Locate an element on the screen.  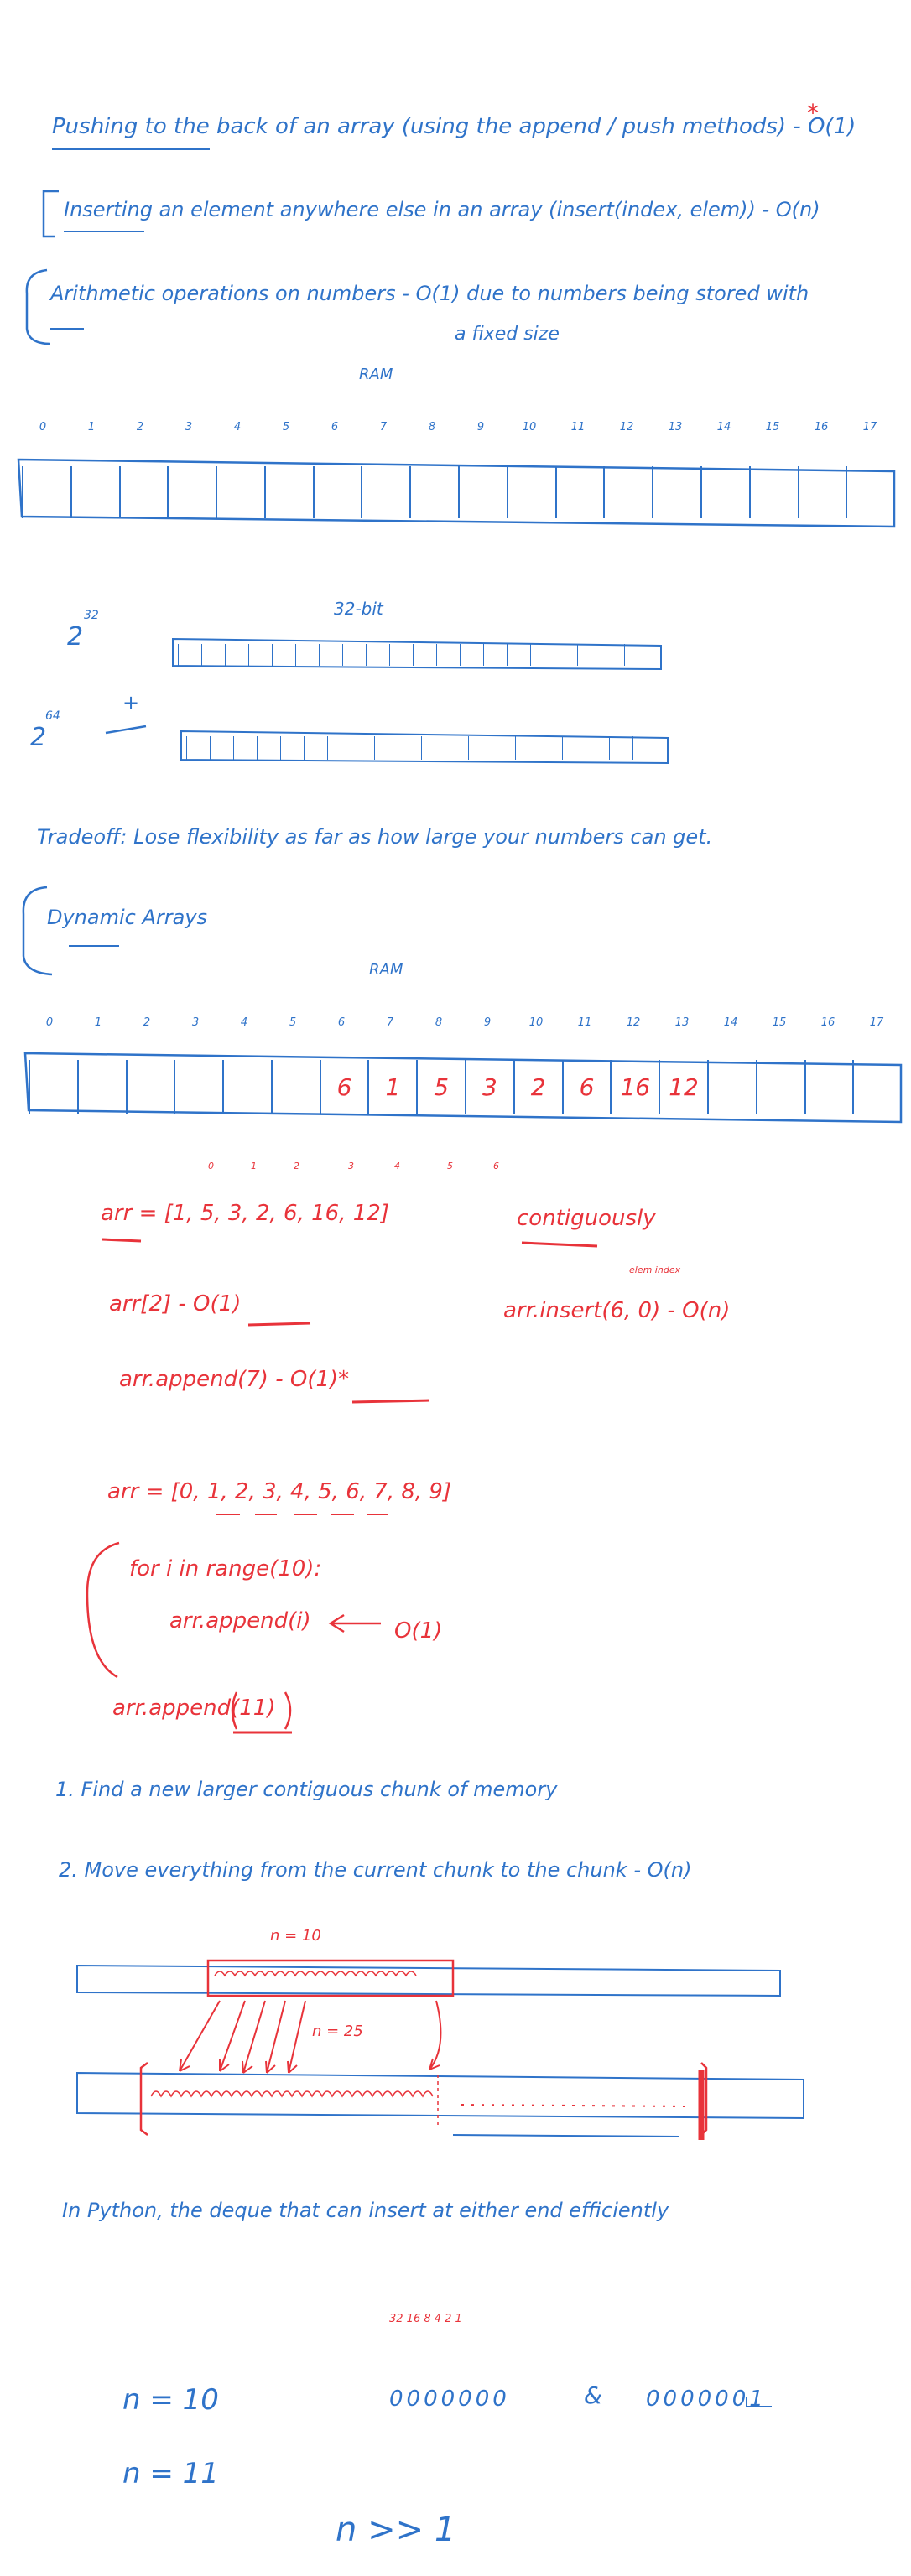
memory-cell: 6 is located at coordinates (586, 1087).